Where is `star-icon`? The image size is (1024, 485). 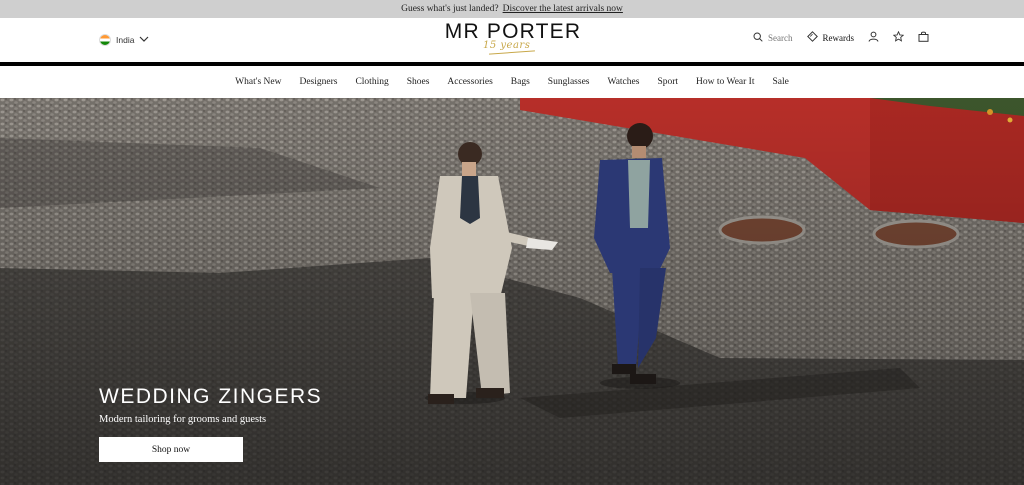 star-icon is located at coordinates (898, 37).